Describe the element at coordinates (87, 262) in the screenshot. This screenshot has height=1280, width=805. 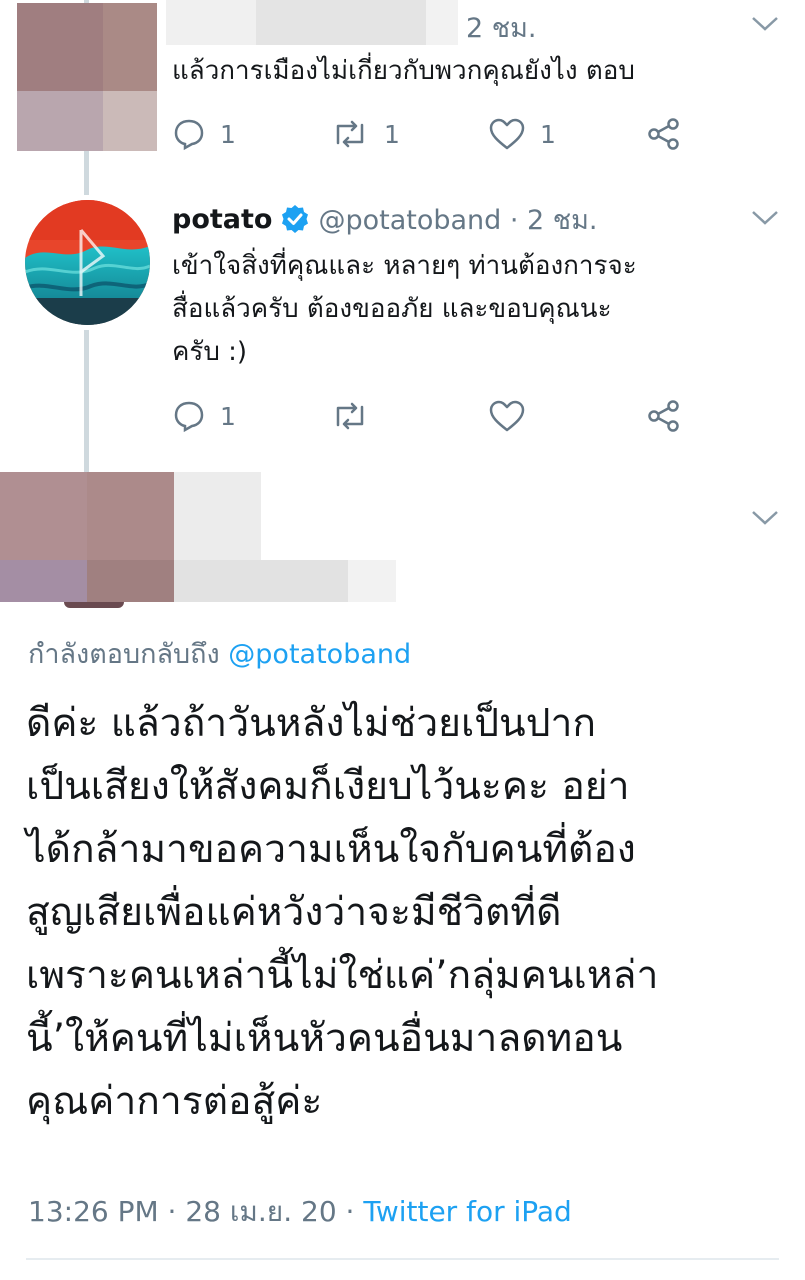
I see `avatar` at that location.